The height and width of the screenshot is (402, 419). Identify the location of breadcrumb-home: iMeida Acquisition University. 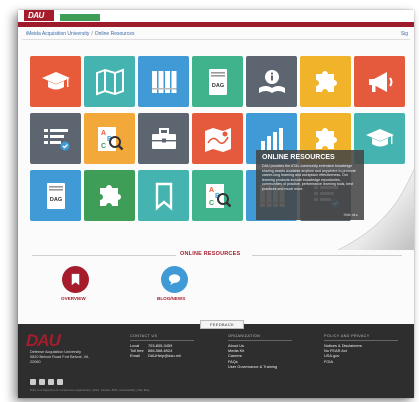
(57, 34).